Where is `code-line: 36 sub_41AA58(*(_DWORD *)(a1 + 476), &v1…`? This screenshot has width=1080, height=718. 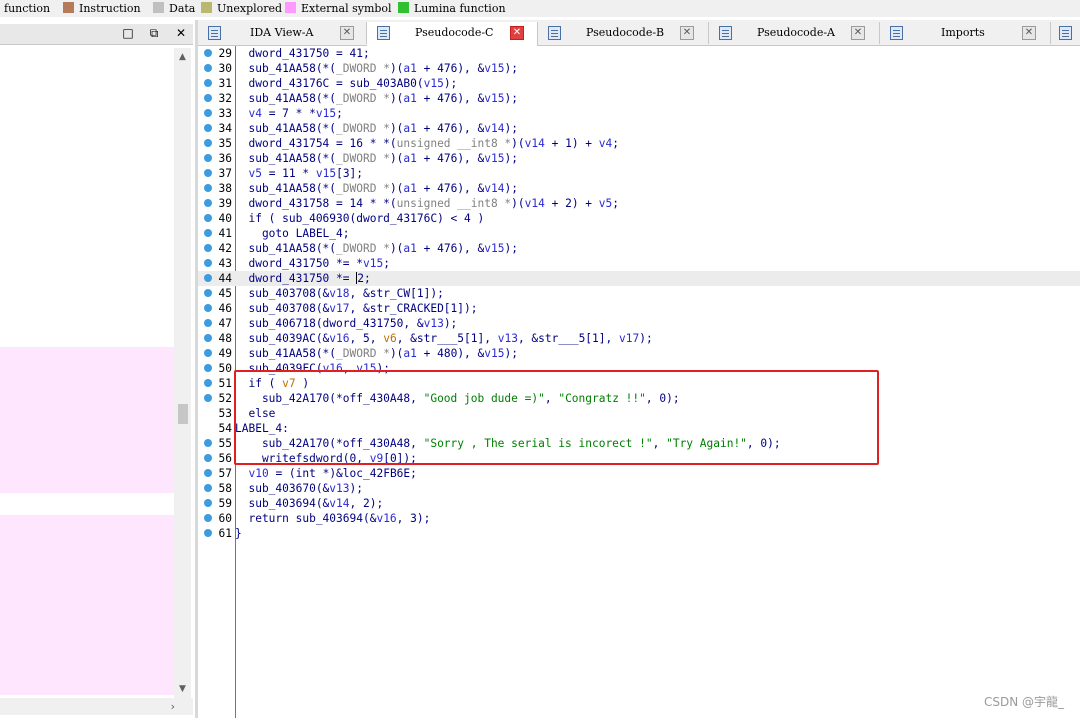
code-line: 36 sub_41AA58(*(_DWORD *)(a1 + 476), &v1… is located at coordinates (639, 158).